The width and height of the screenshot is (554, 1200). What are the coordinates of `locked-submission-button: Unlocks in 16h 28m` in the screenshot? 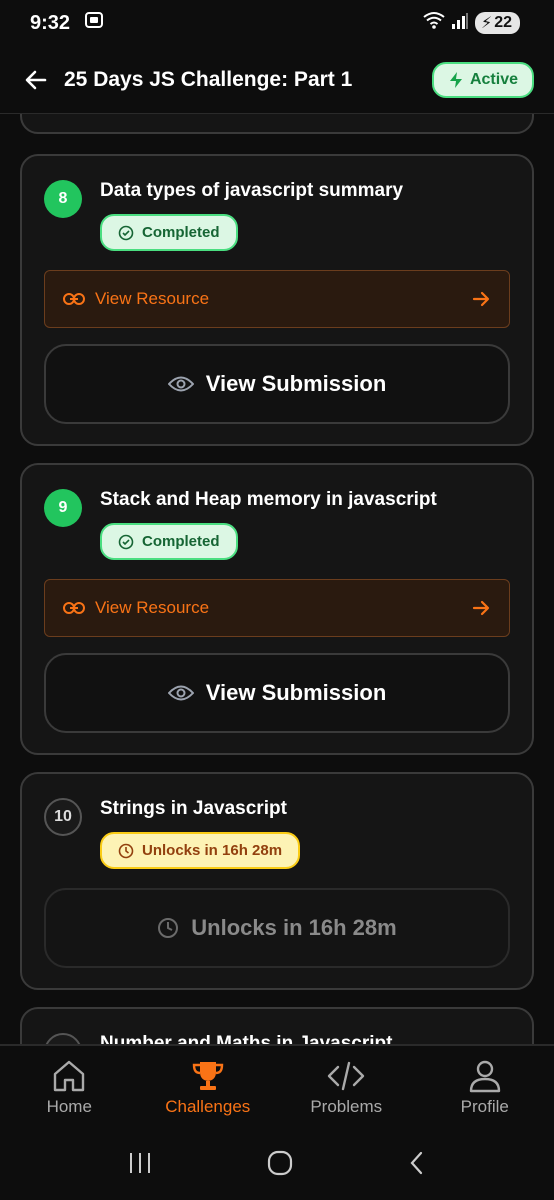 It's located at (277, 928).